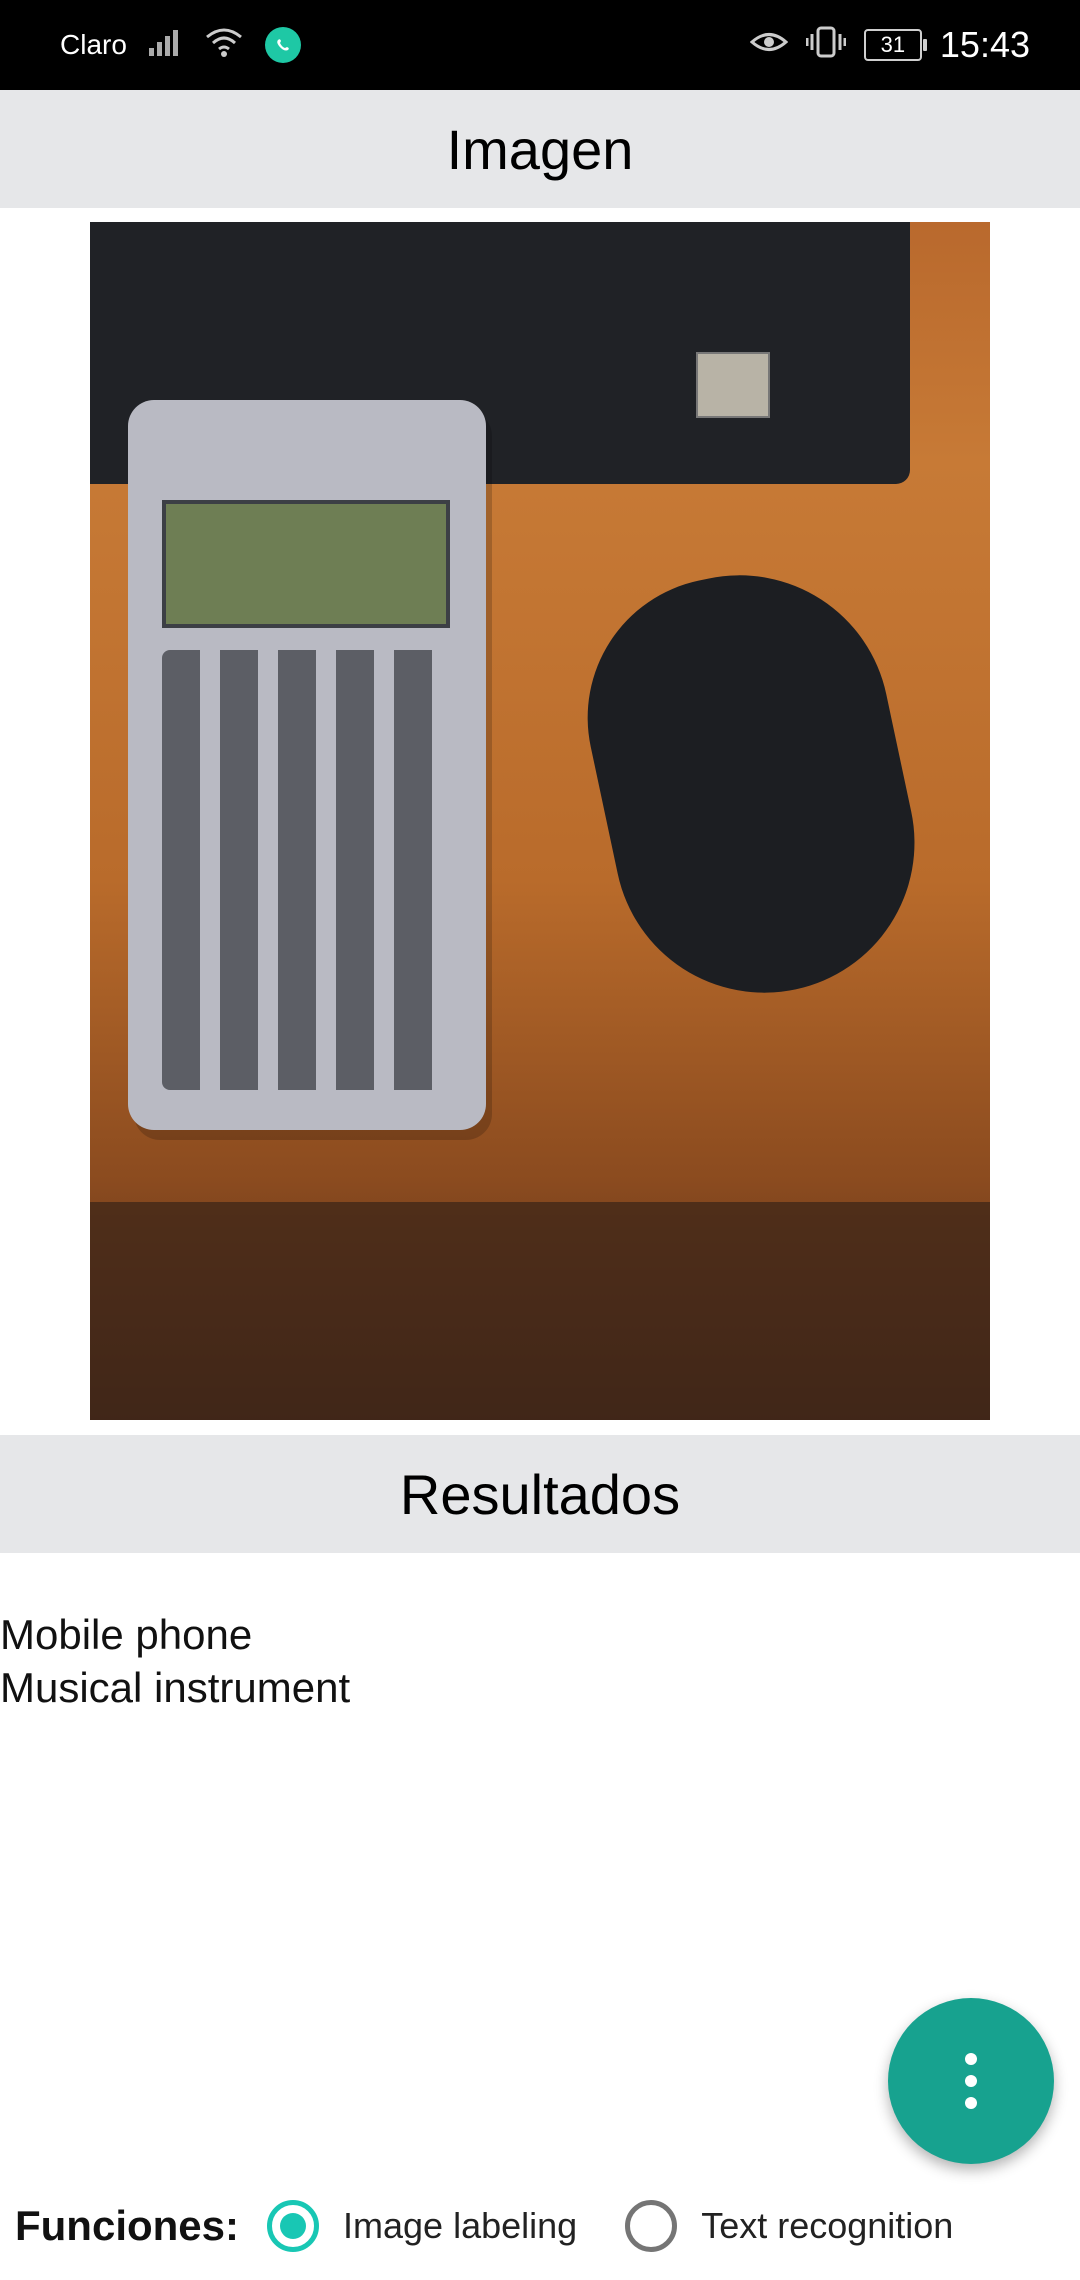 The height and width of the screenshot is (2280, 1080). Describe the element at coordinates (984, 44) in the screenshot. I see `clock: 15:43` at that location.